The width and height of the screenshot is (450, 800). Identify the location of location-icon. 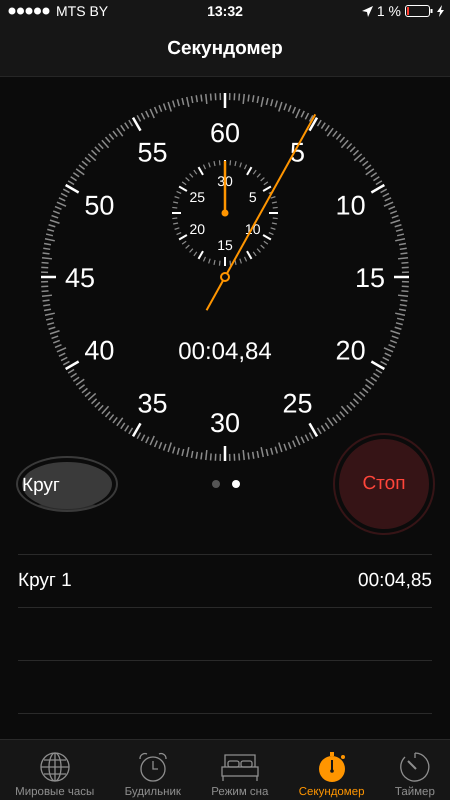
(367, 11).